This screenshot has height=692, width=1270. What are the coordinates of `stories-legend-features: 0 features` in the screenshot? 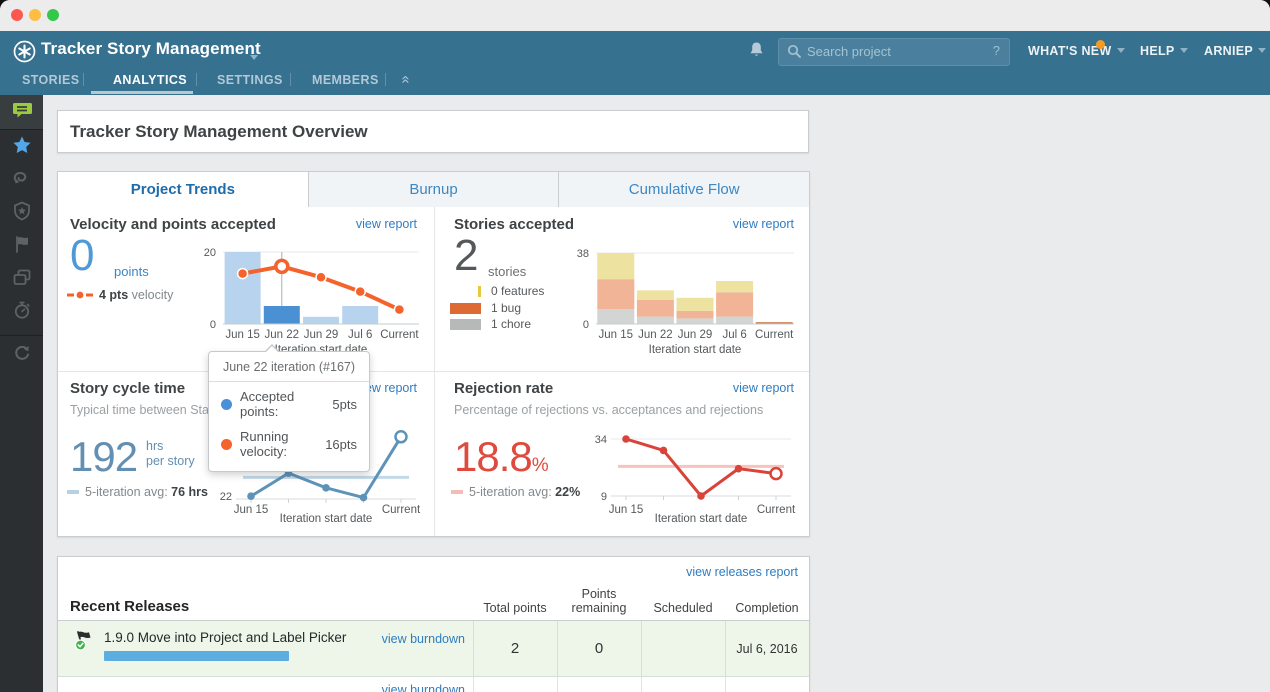 It's located at (497, 291).